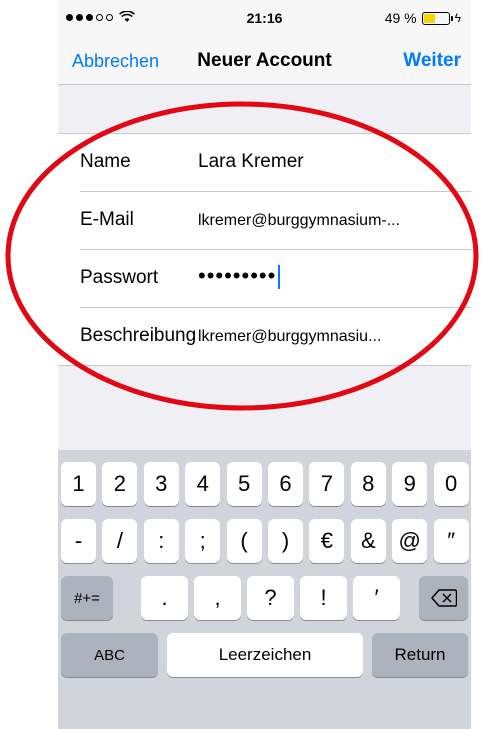 Image resolution: width=490 pixels, height=729 pixels. Describe the element at coordinates (217, 598) in the screenshot. I see `comma-key: ,` at that location.